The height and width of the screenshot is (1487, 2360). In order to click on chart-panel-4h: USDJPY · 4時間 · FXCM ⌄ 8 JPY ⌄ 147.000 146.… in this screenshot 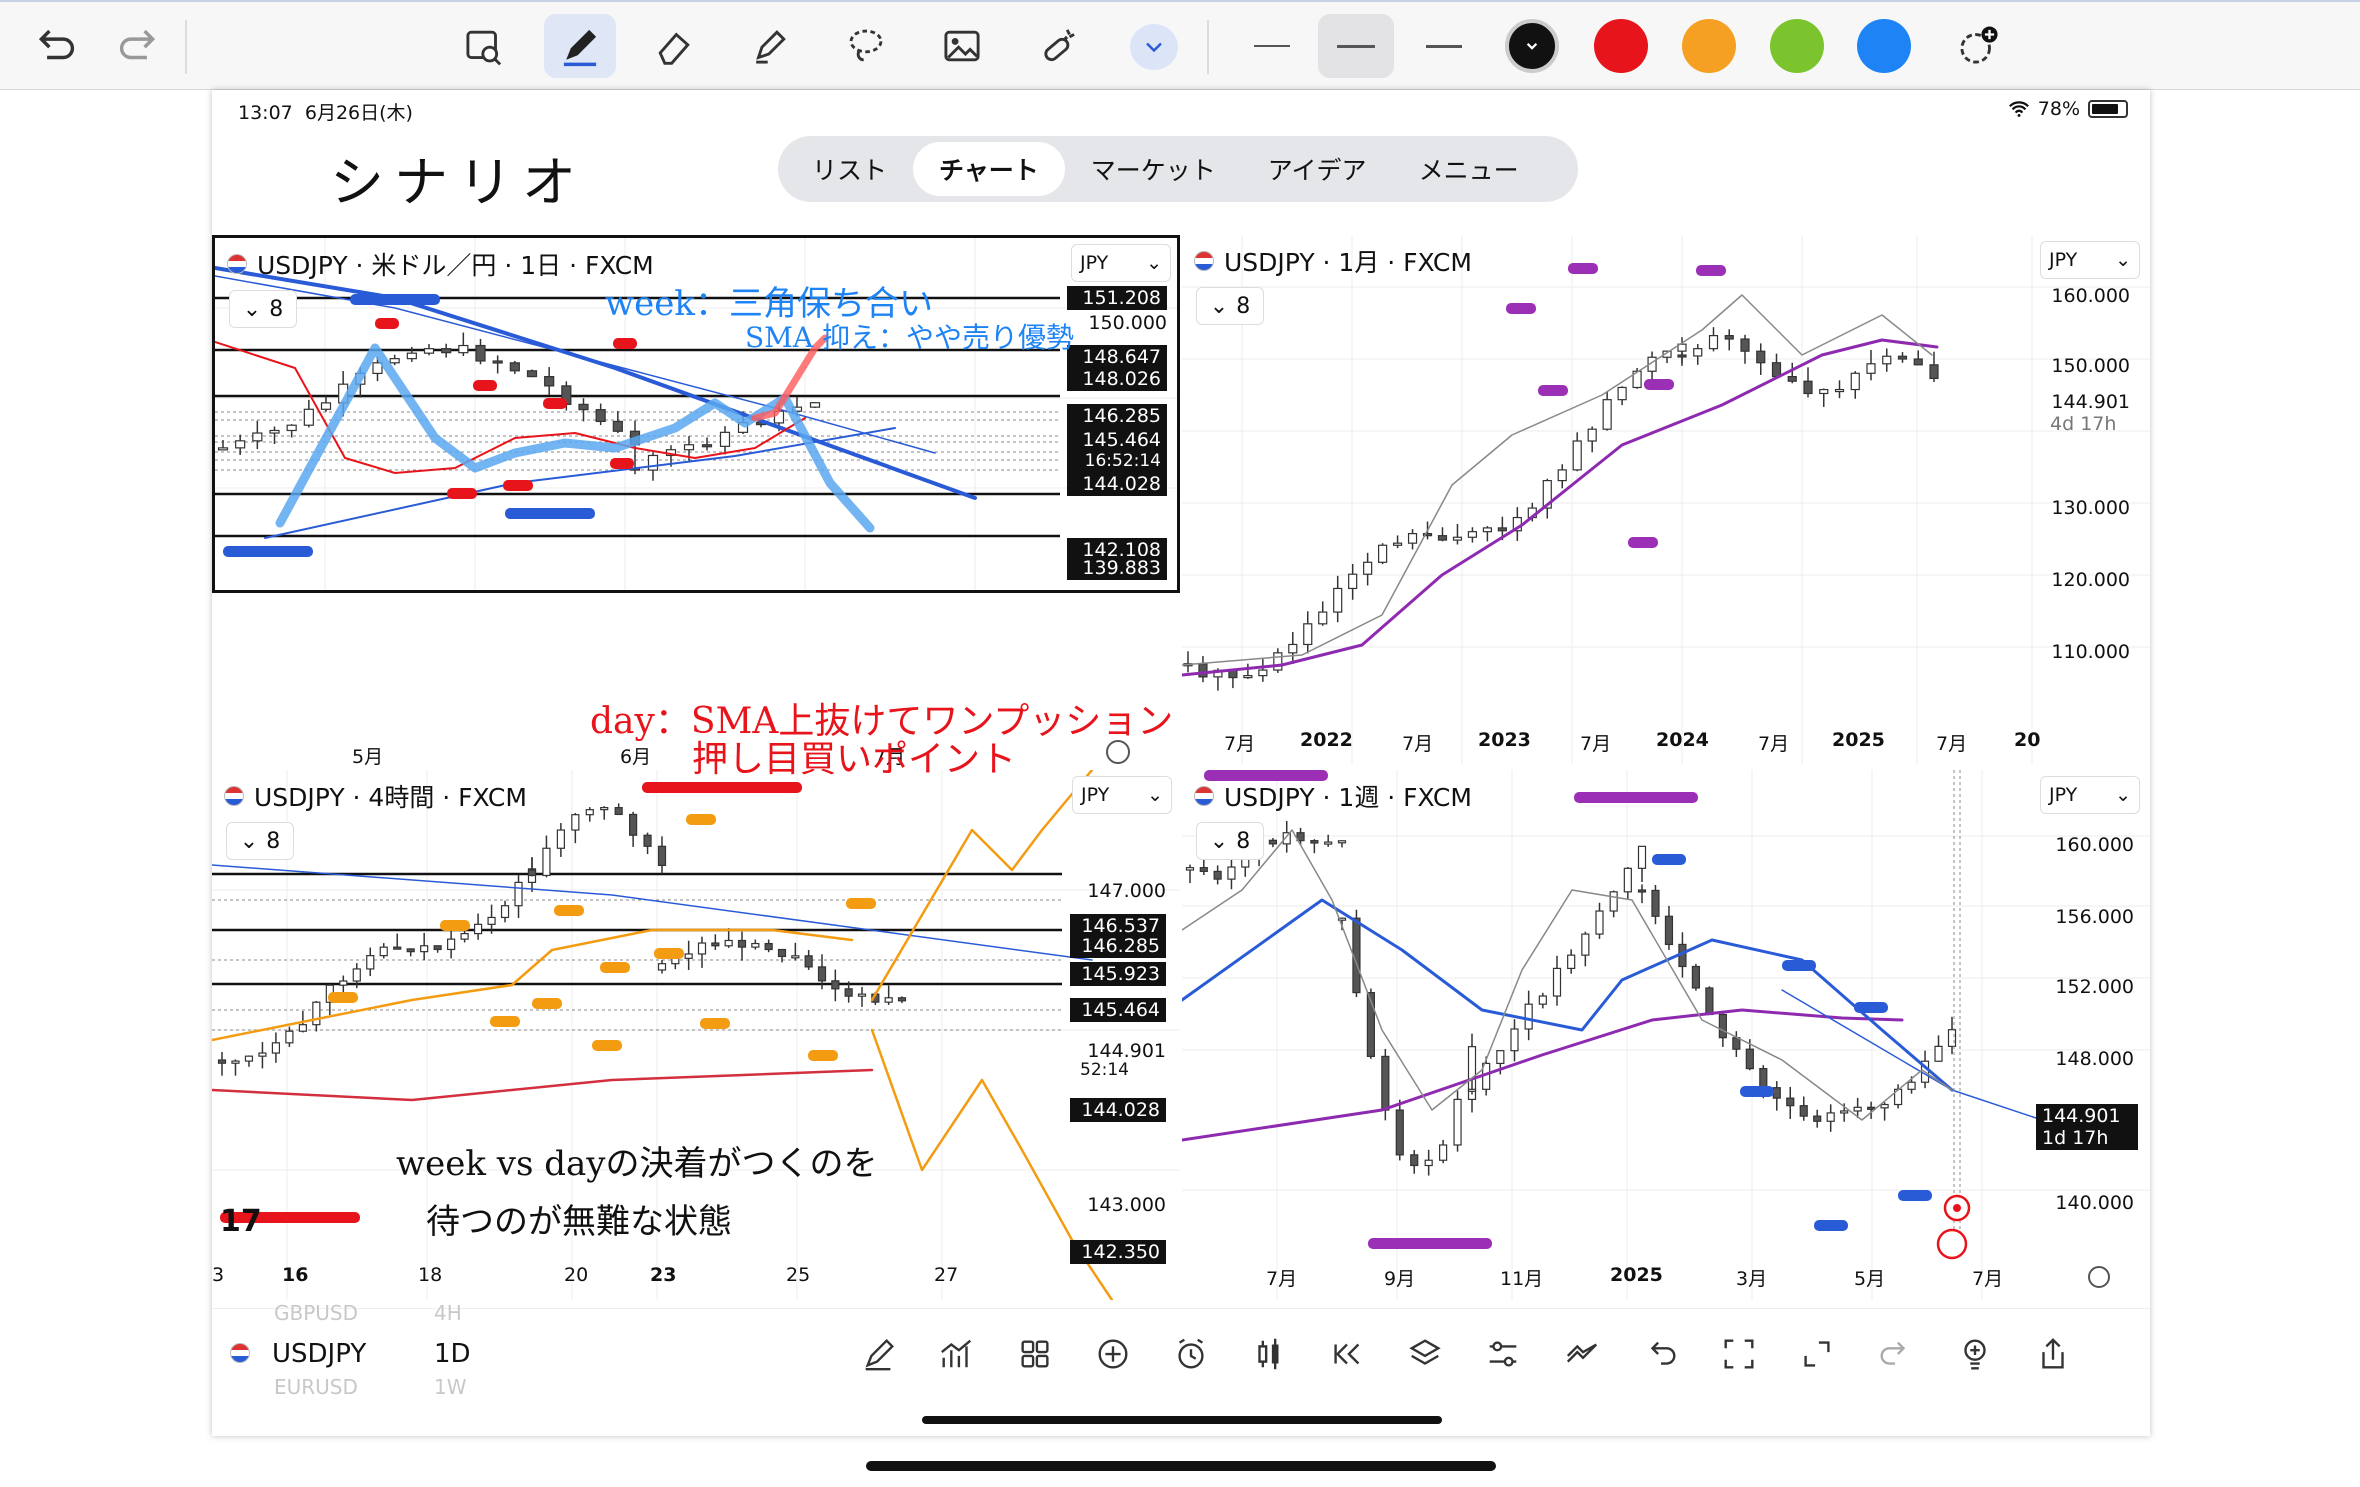, I will do `click(696, 1035)`.